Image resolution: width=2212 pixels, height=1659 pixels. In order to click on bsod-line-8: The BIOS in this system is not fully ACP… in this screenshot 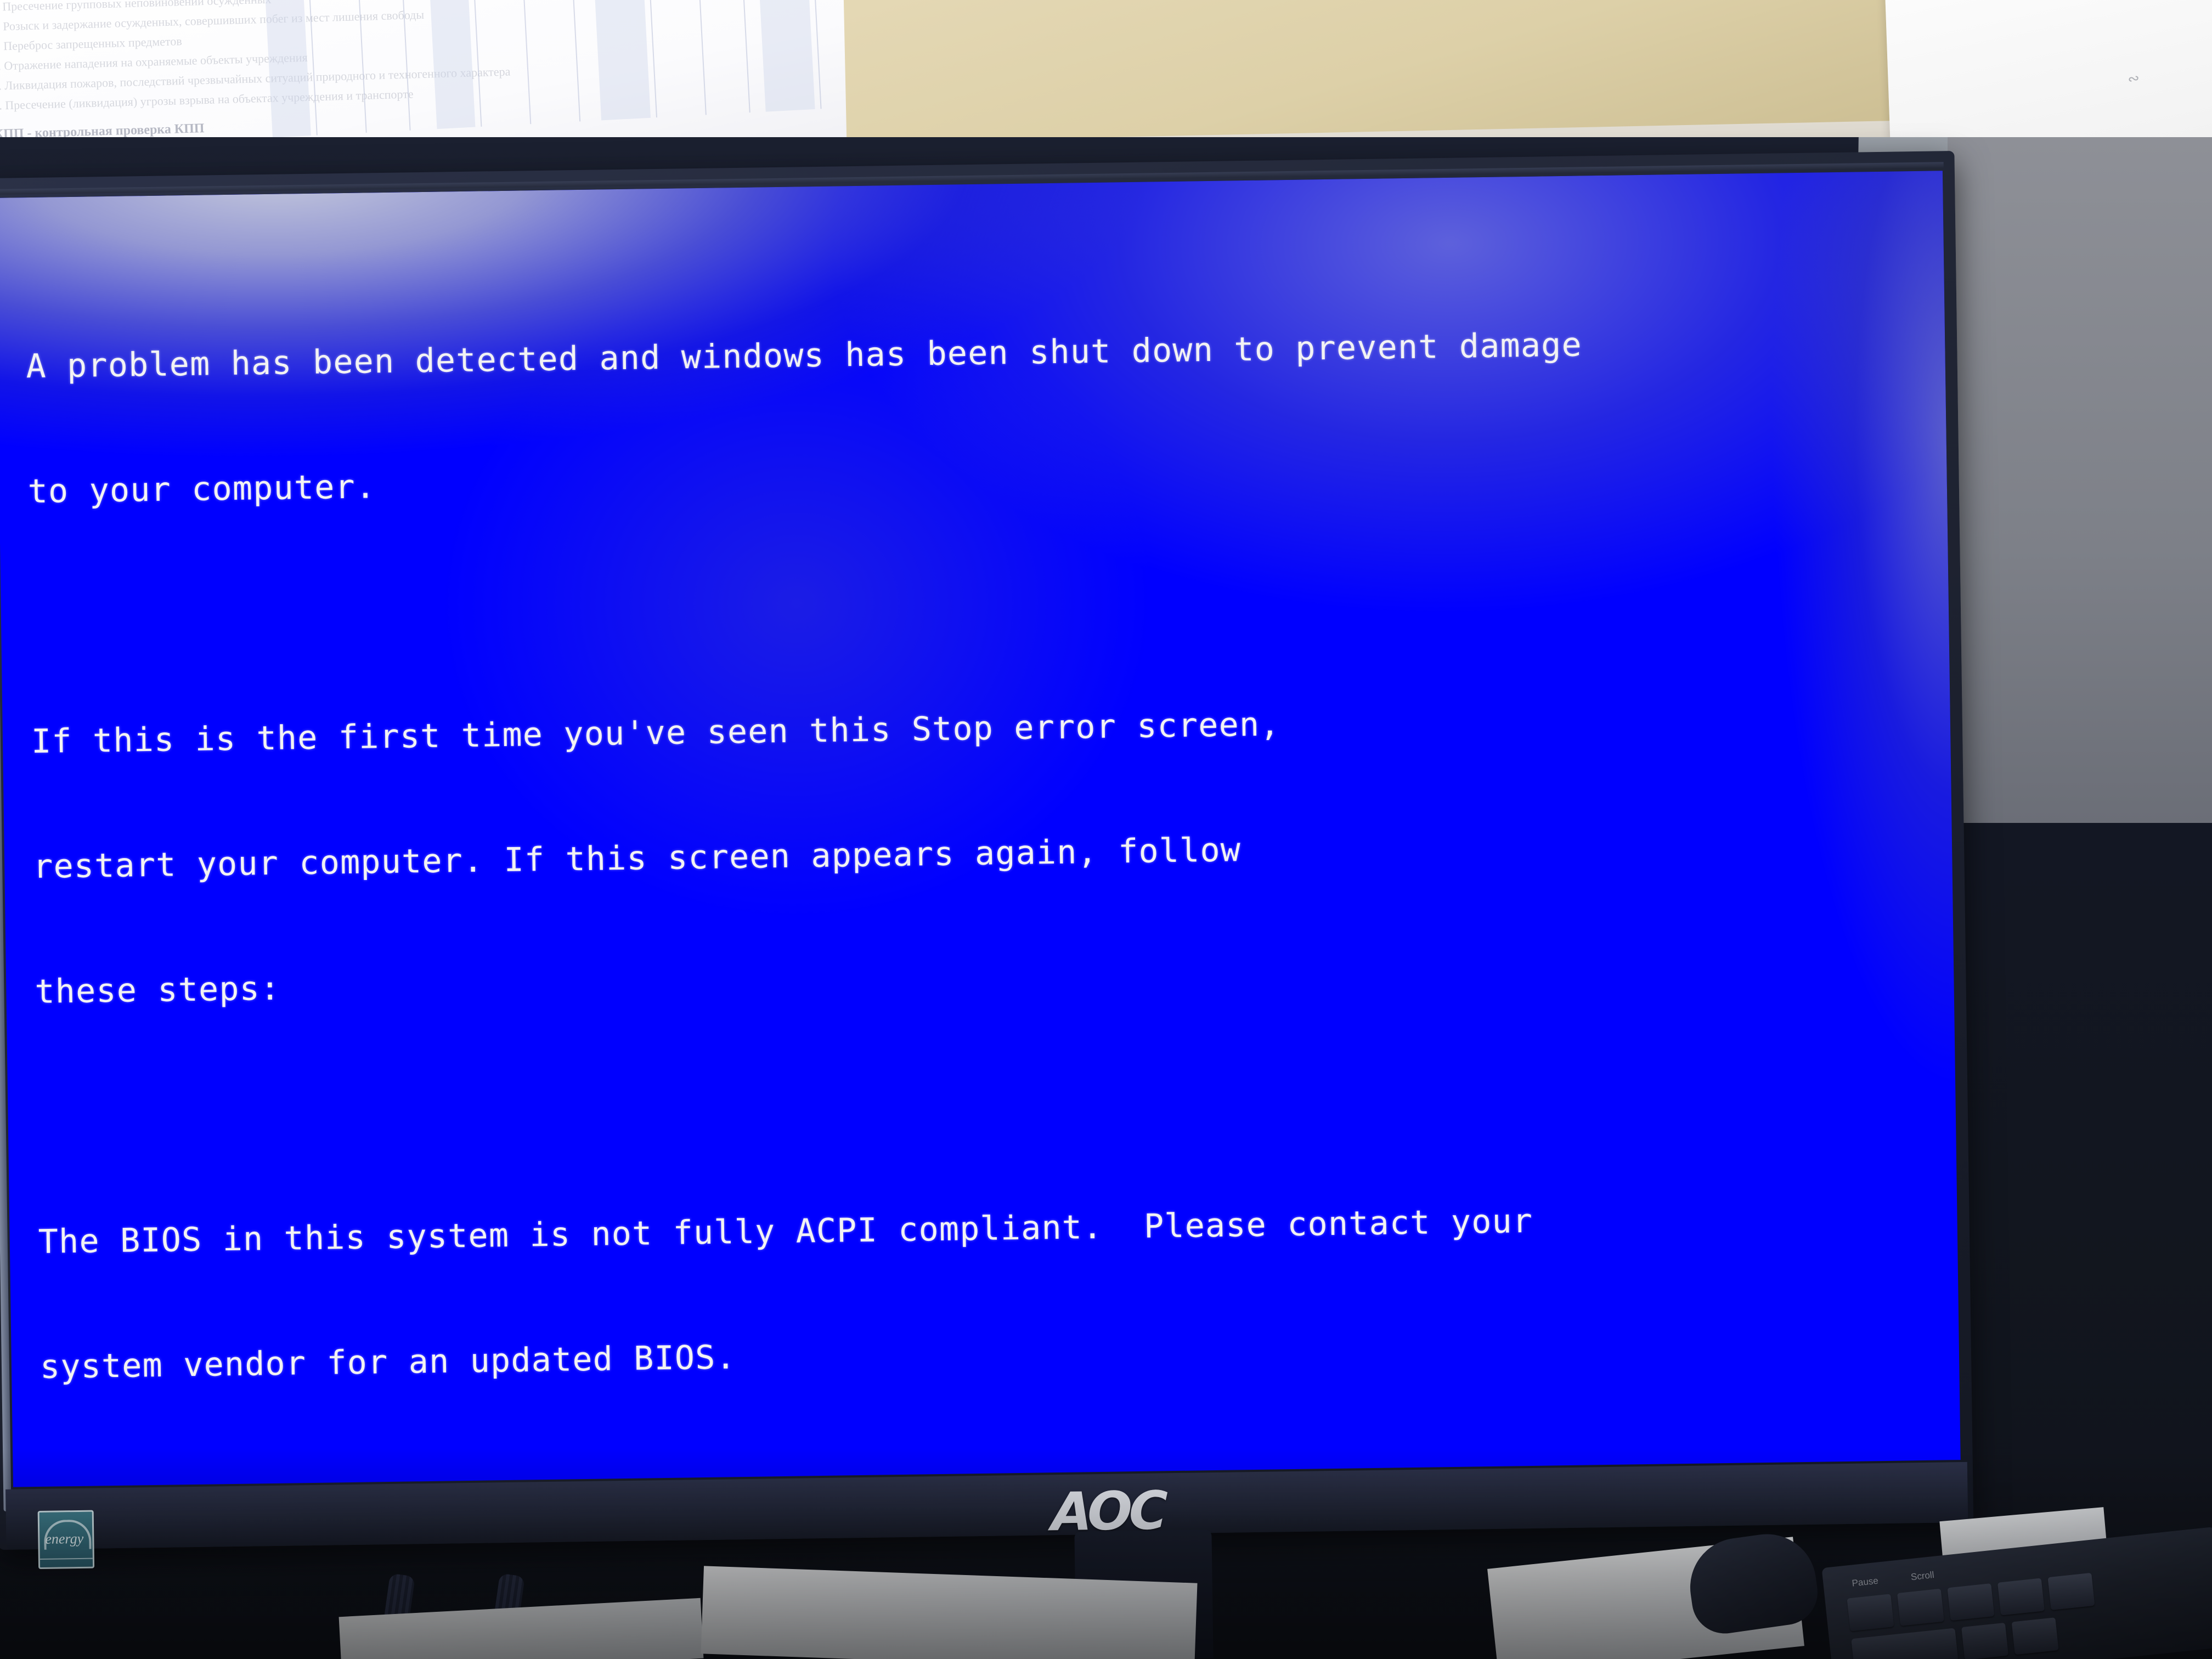, I will do `click(785, 1231)`.